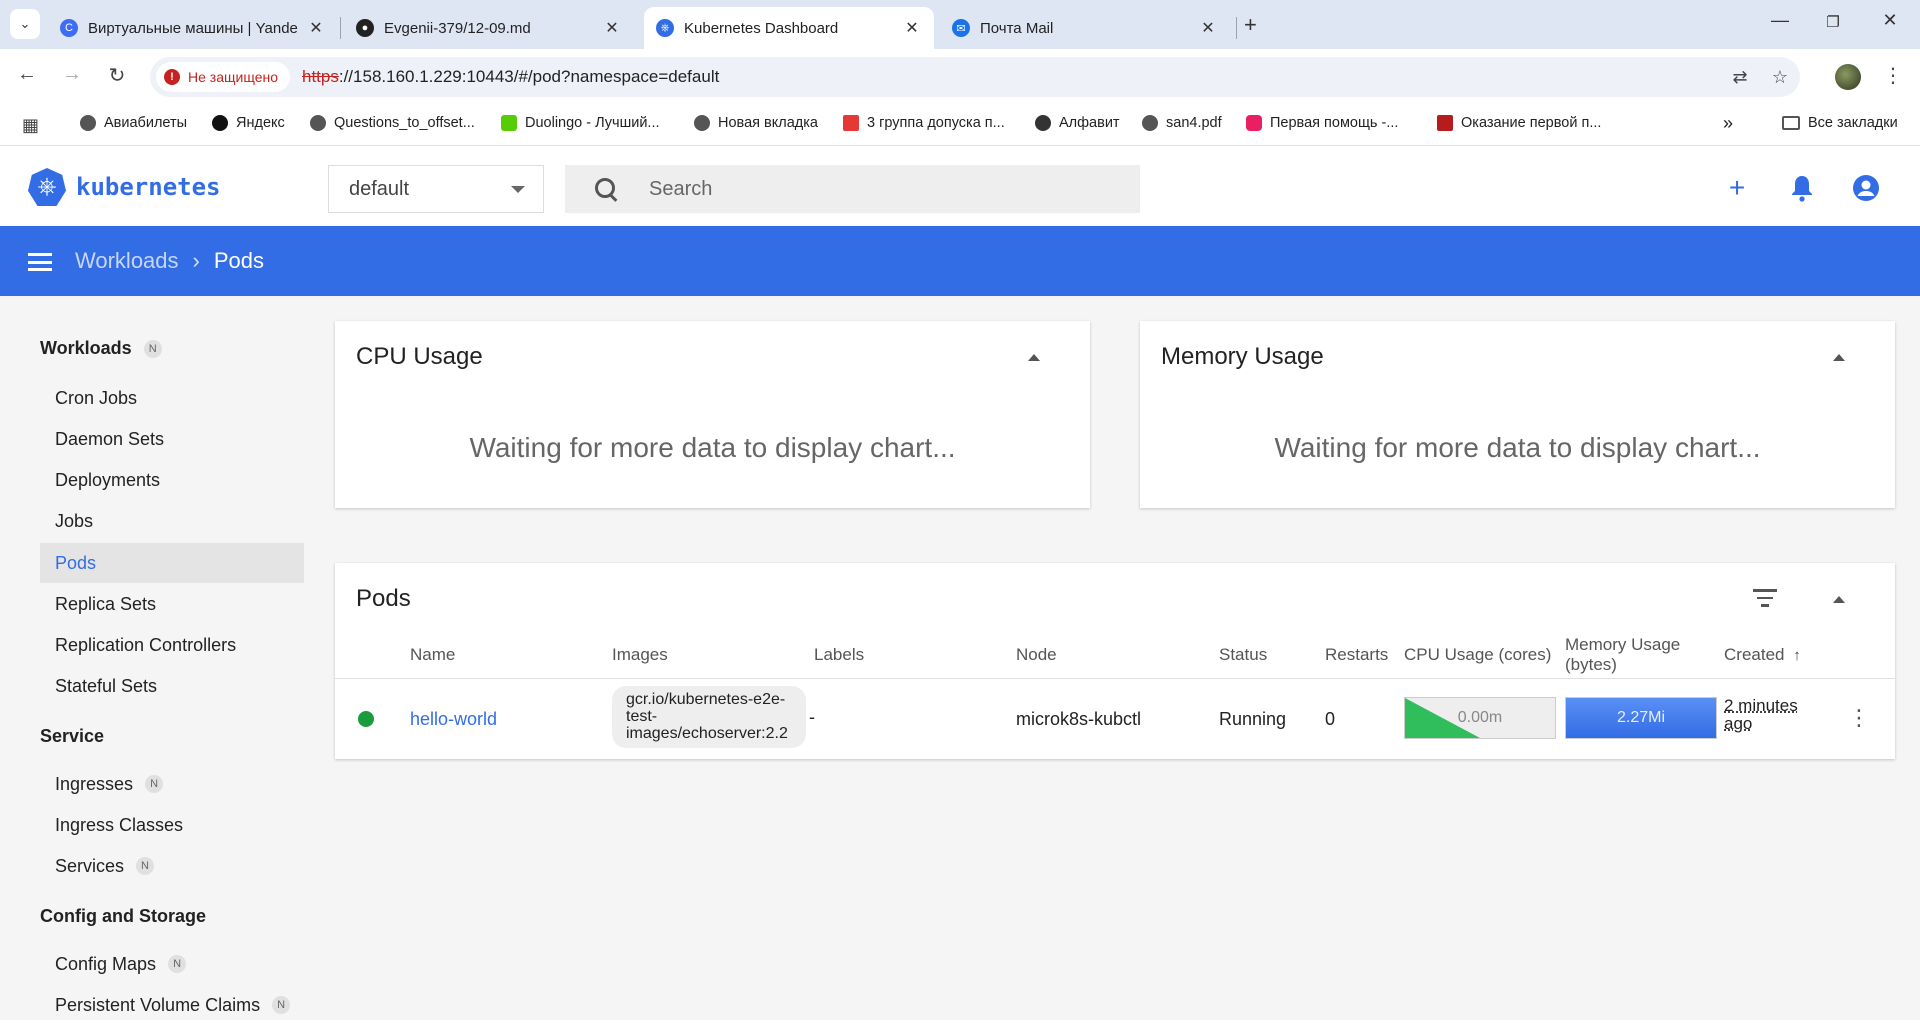 The width and height of the screenshot is (1920, 1025). Describe the element at coordinates (1641, 718) in the screenshot. I see `memory-sparkline: 2.27Mi` at that location.